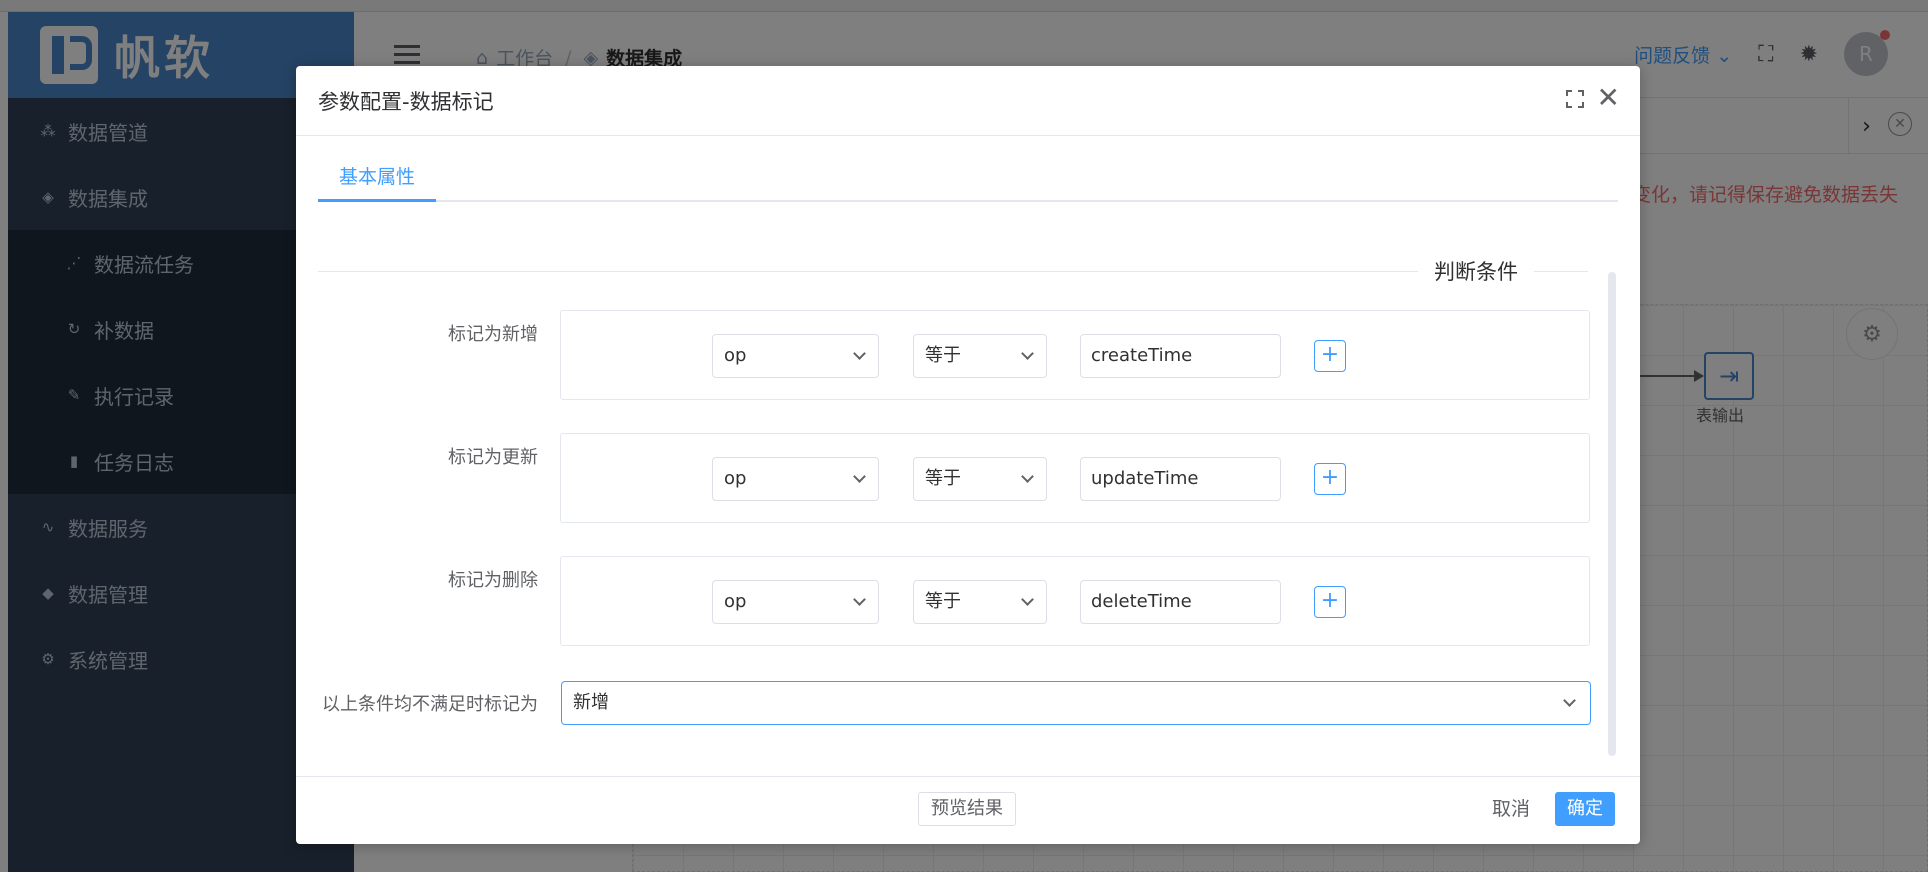 This screenshot has width=1928, height=872. Describe the element at coordinates (1180, 479) in the screenshot. I see `value-input: updateTime` at that location.